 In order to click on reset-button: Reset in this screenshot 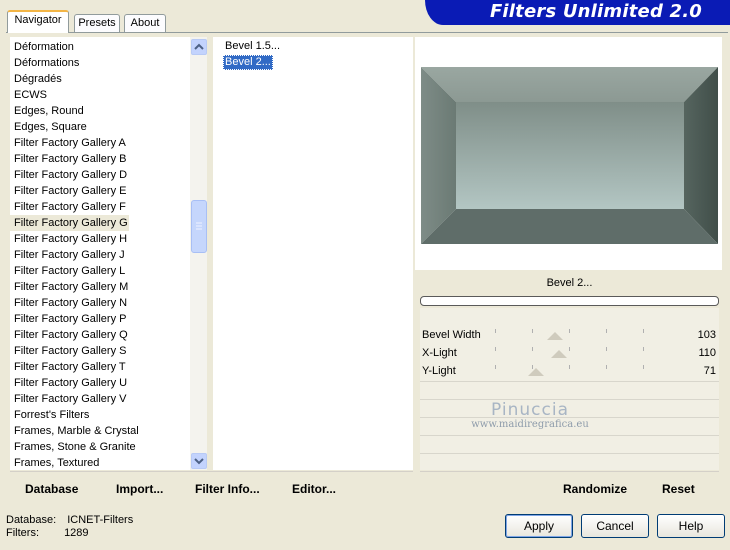, I will do `click(678, 489)`.